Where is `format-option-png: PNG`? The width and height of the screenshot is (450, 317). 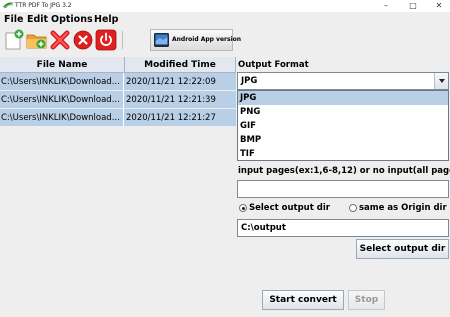 format-option-png: PNG is located at coordinates (343, 112).